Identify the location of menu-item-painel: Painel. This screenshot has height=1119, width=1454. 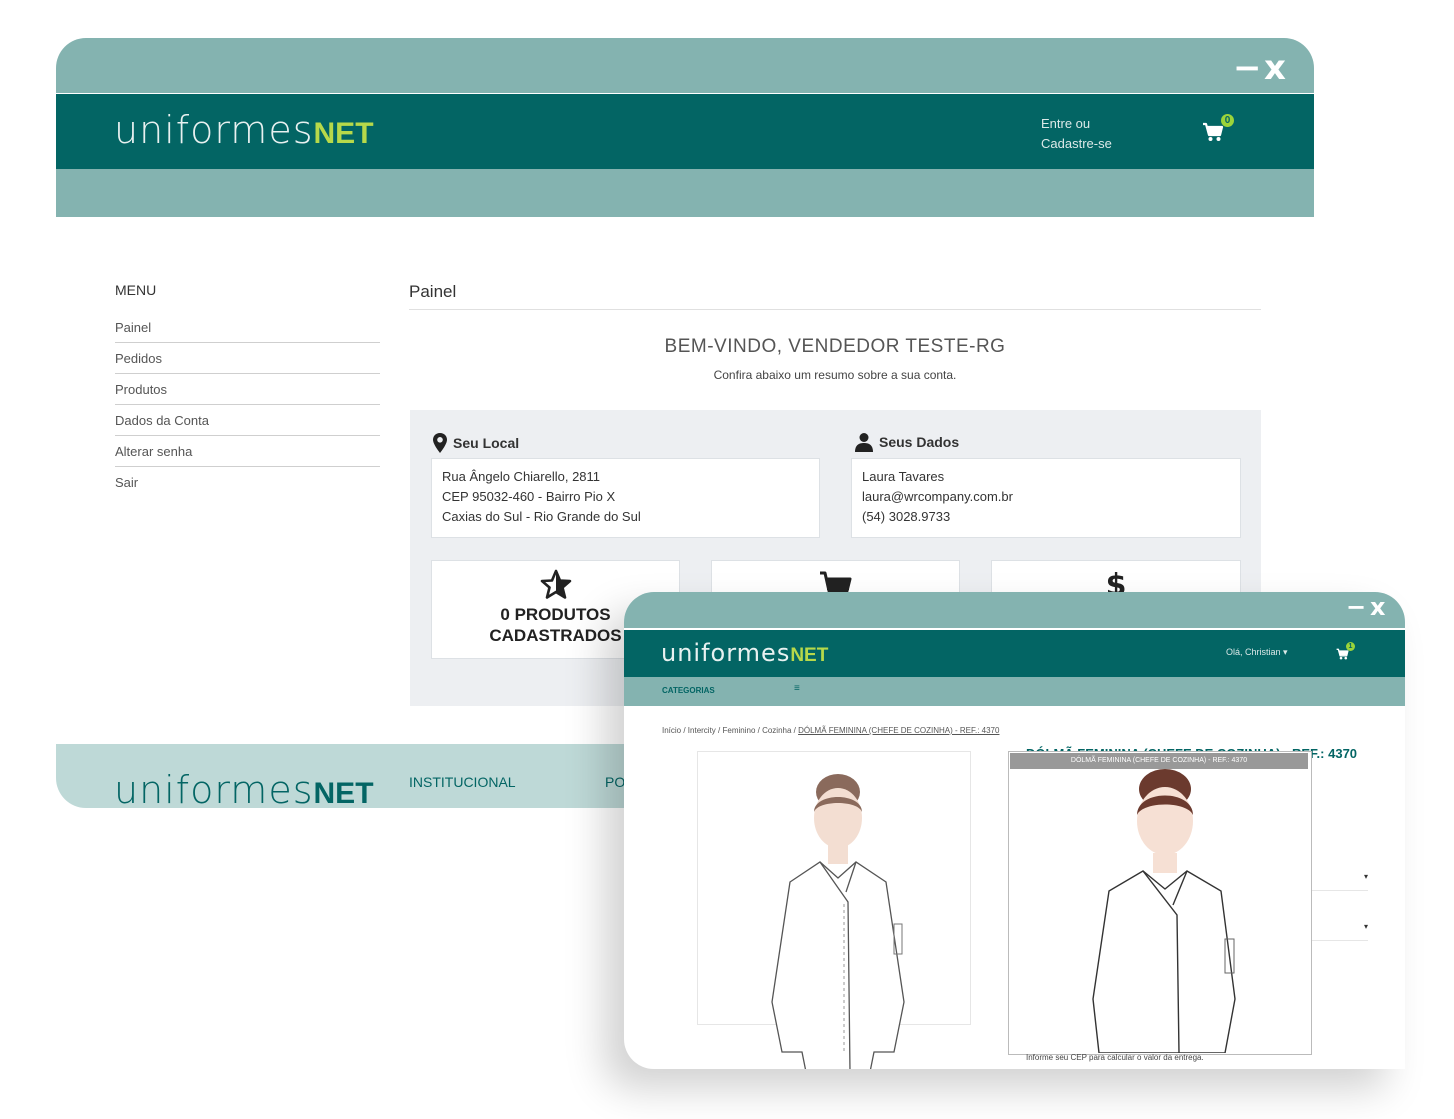
(247, 328).